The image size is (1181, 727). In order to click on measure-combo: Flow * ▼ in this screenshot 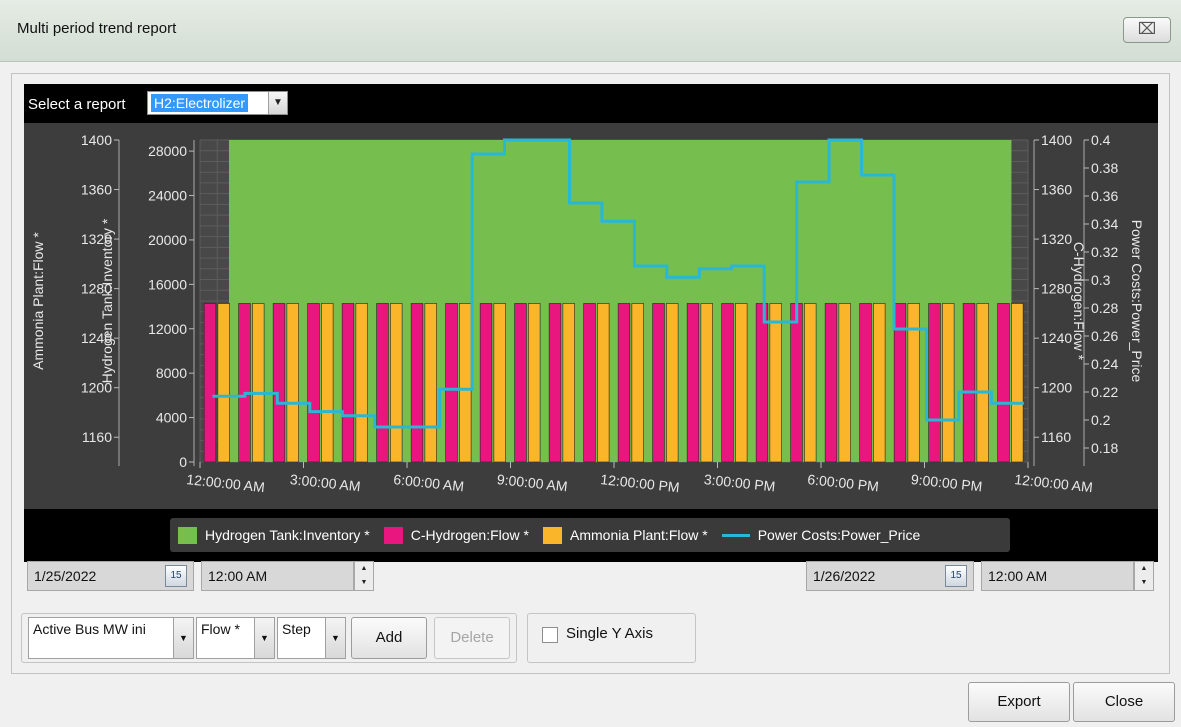, I will do `click(235, 638)`.